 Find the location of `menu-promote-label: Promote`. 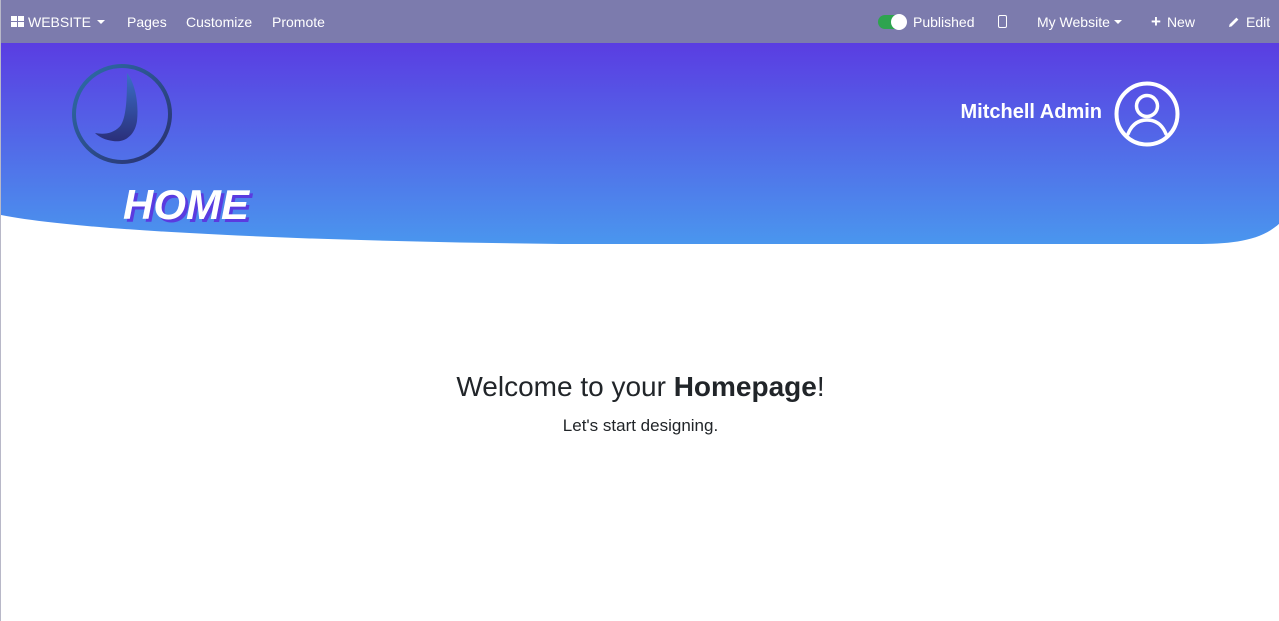

menu-promote-label: Promote is located at coordinates (298, 21).